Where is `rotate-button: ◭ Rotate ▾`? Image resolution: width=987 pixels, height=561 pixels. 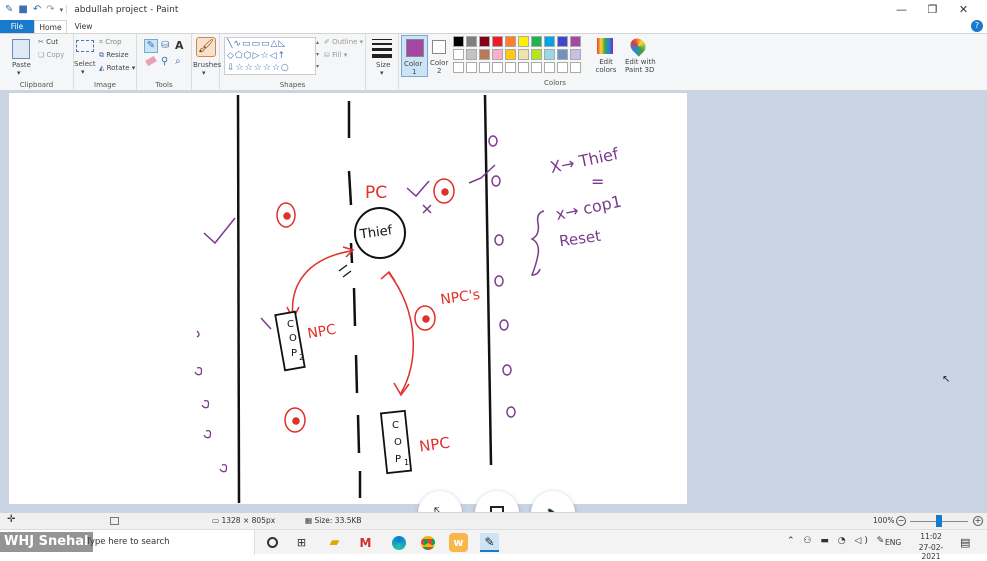 rotate-button: ◭ Rotate ▾ is located at coordinates (117, 68).